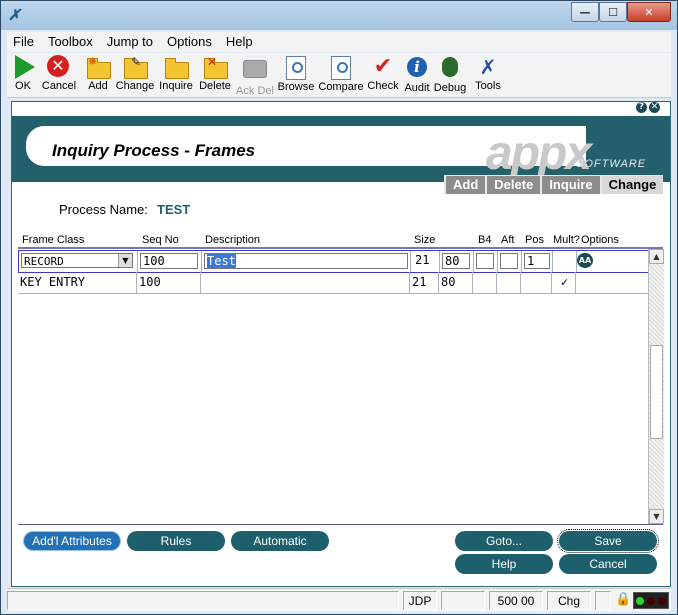 This screenshot has height=615, width=678. Describe the element at coordinates (240, 42) in the screenshot. I see `menu-help: Help` at that location.